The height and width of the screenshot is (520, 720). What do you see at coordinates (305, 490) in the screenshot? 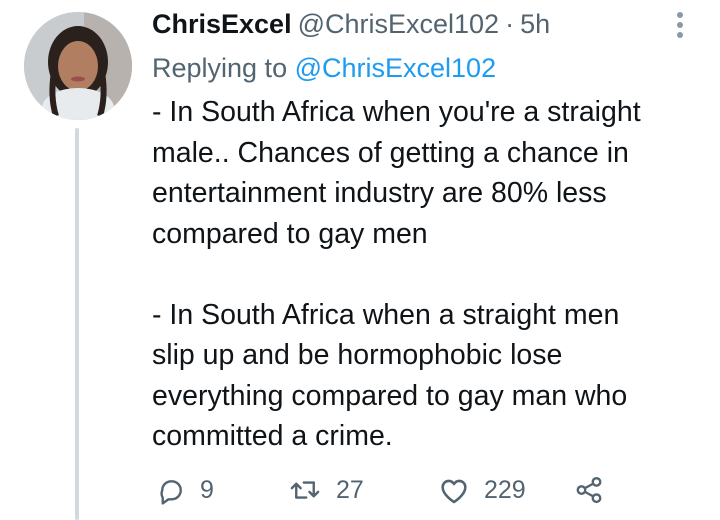
I see `retweet-icon` at bounding box center [305, 490].